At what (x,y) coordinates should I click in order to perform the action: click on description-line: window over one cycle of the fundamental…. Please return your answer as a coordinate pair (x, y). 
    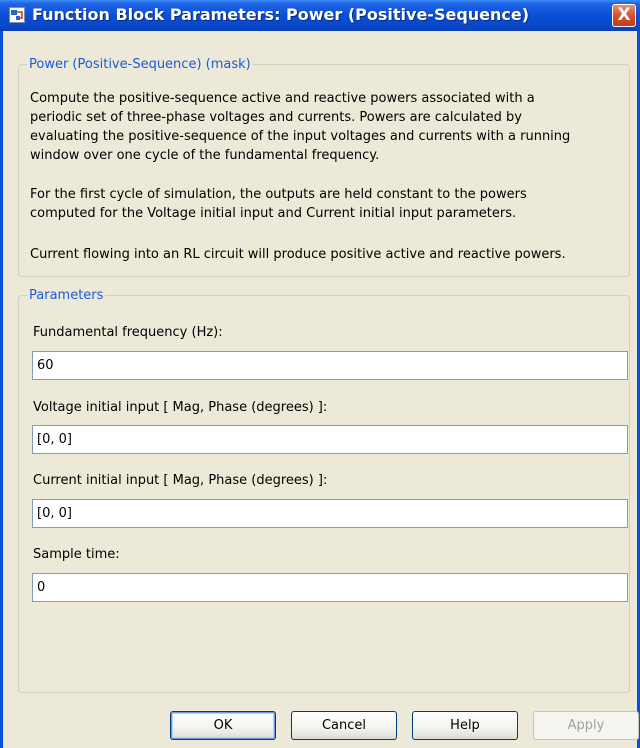
    Looking at the image, I should click on (205, 155).